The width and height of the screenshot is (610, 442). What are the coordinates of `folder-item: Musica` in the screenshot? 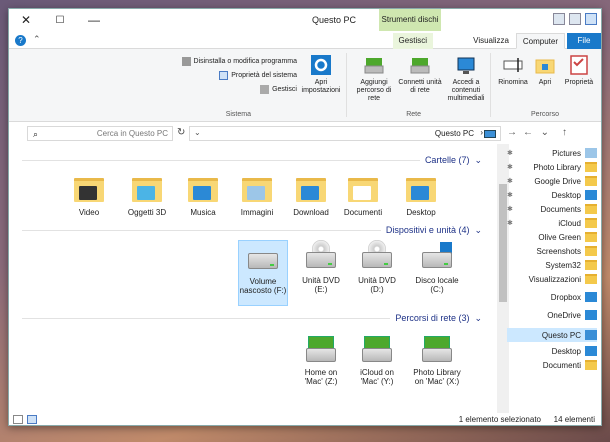 It's located at (203, 194).